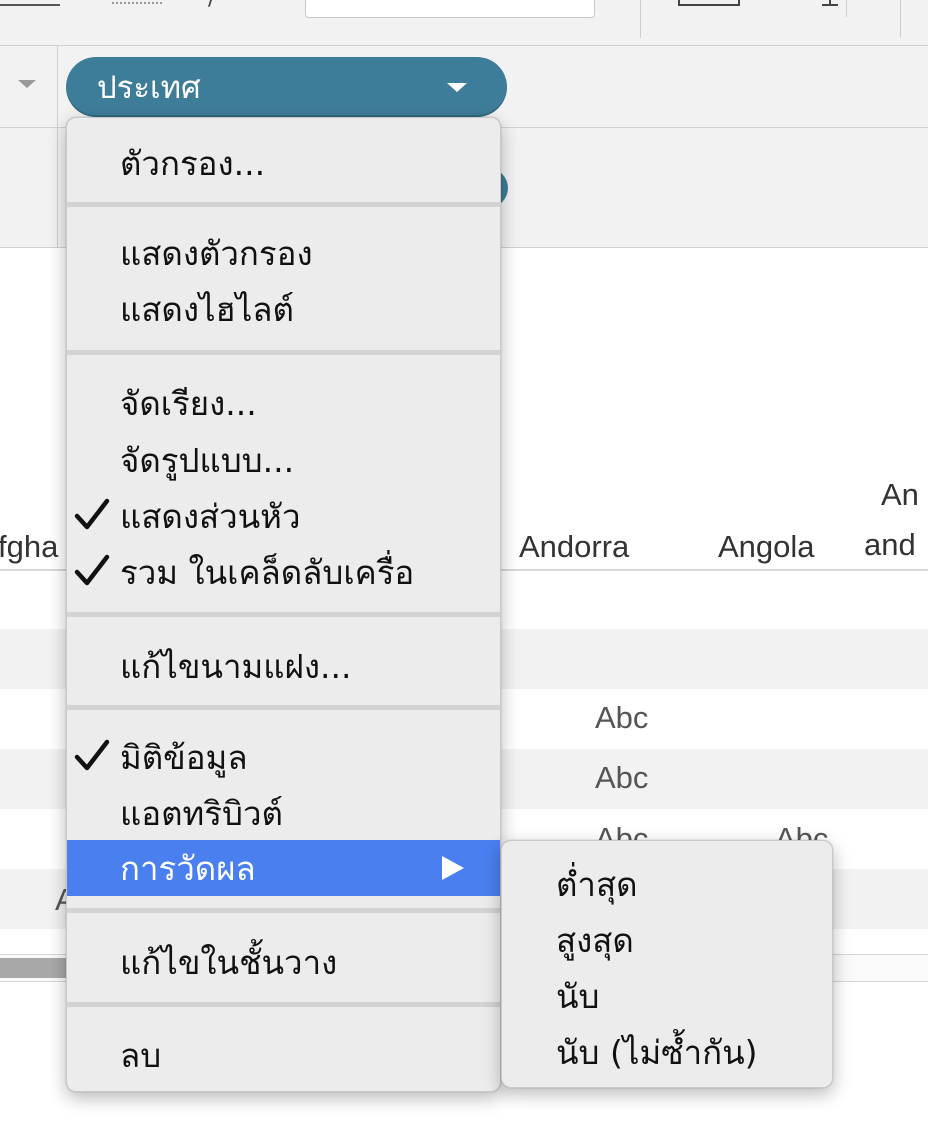 This screenshot has width=928, height=1143. Describe the element at coordinates (207, 309) in the screenshot. I see `menu-item-label: แสดงไฮไลต์` at that location.